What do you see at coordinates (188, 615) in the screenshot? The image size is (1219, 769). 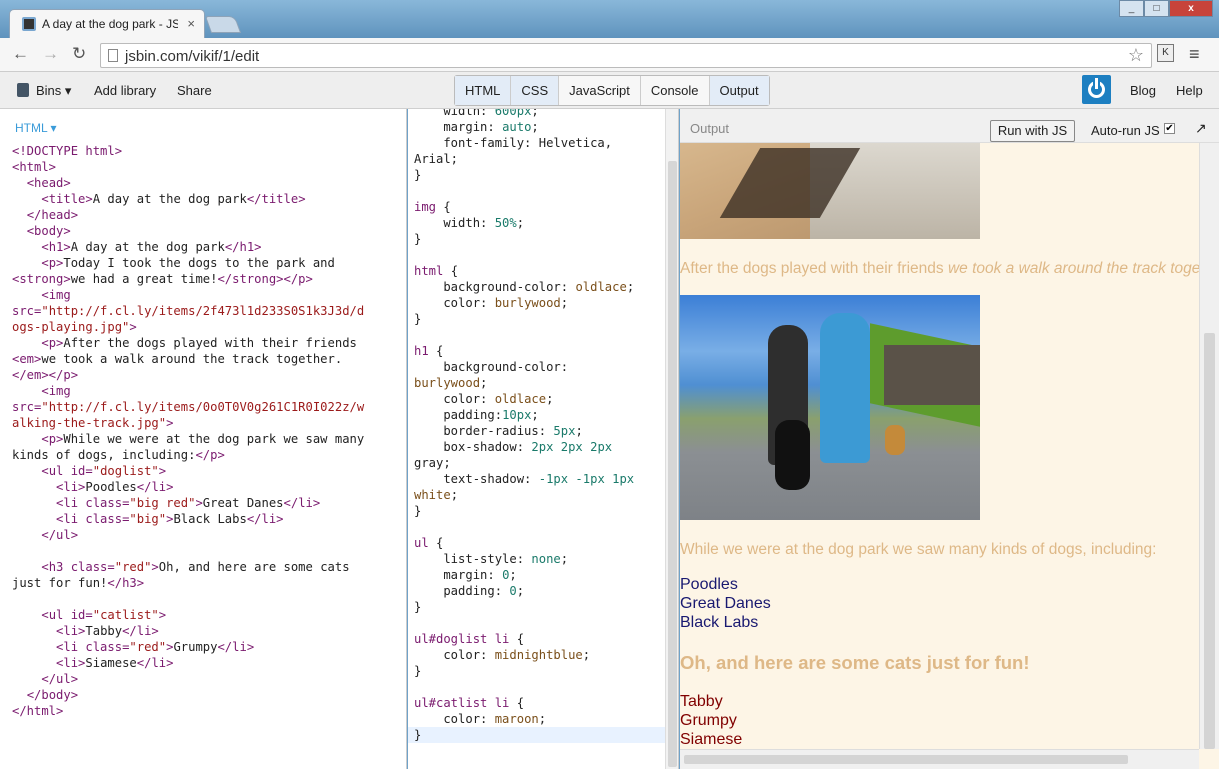 I see `code-line: <ul id="catlist">` at bounding box center [188, 615].